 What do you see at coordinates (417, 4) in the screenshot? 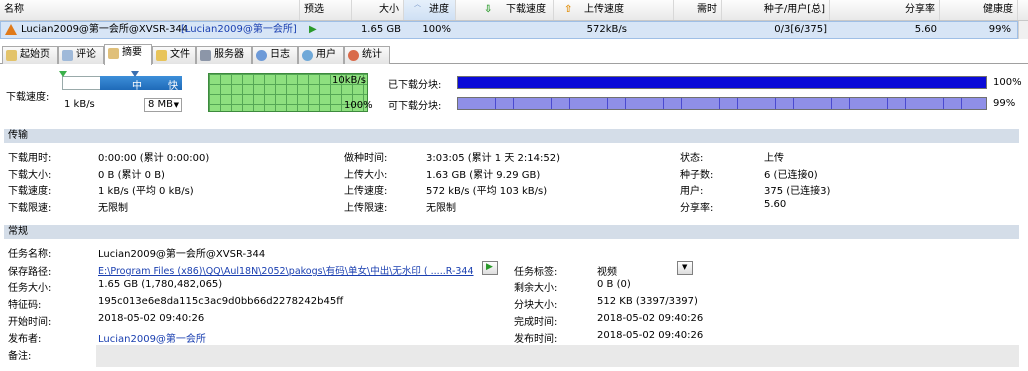
I see `sort-arrow-icon: ︿` at bounding box center [417, 4].